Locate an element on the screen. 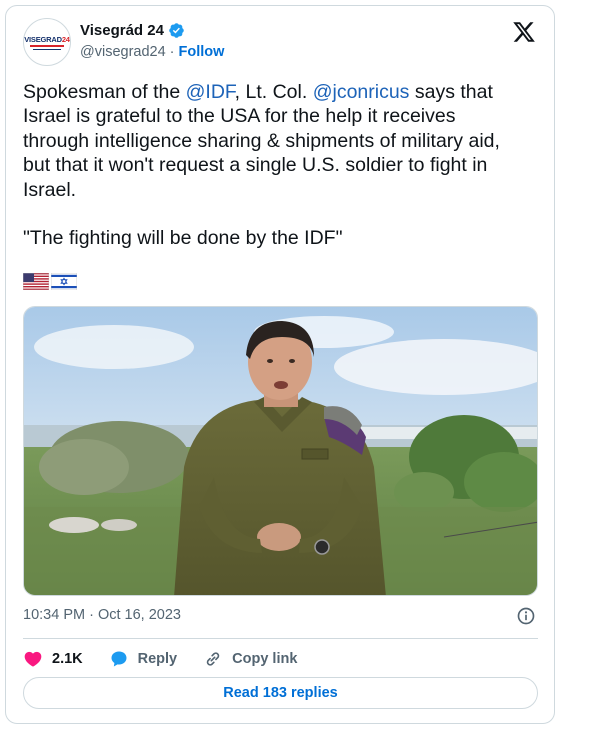 The image size is (614, 736). author-display-name: Visegrád 24 is located at coordinates (122, 30).